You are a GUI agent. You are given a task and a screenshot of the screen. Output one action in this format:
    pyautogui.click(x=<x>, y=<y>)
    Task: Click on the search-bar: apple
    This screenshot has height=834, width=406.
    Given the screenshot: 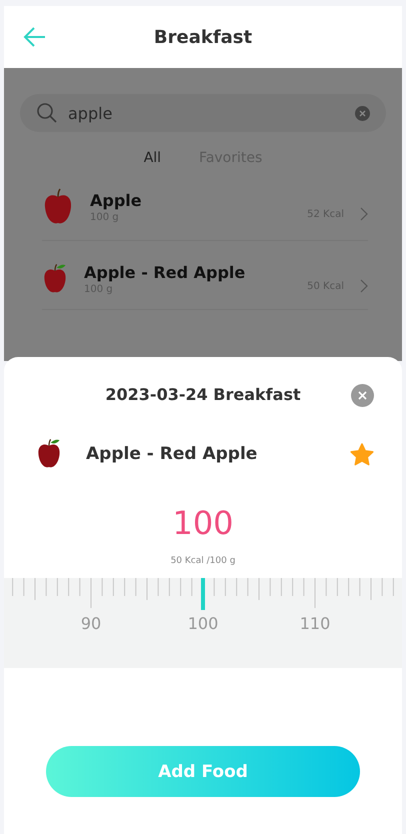 What is the action you would take?
    pyautogui.click(x=203, y=113)
    